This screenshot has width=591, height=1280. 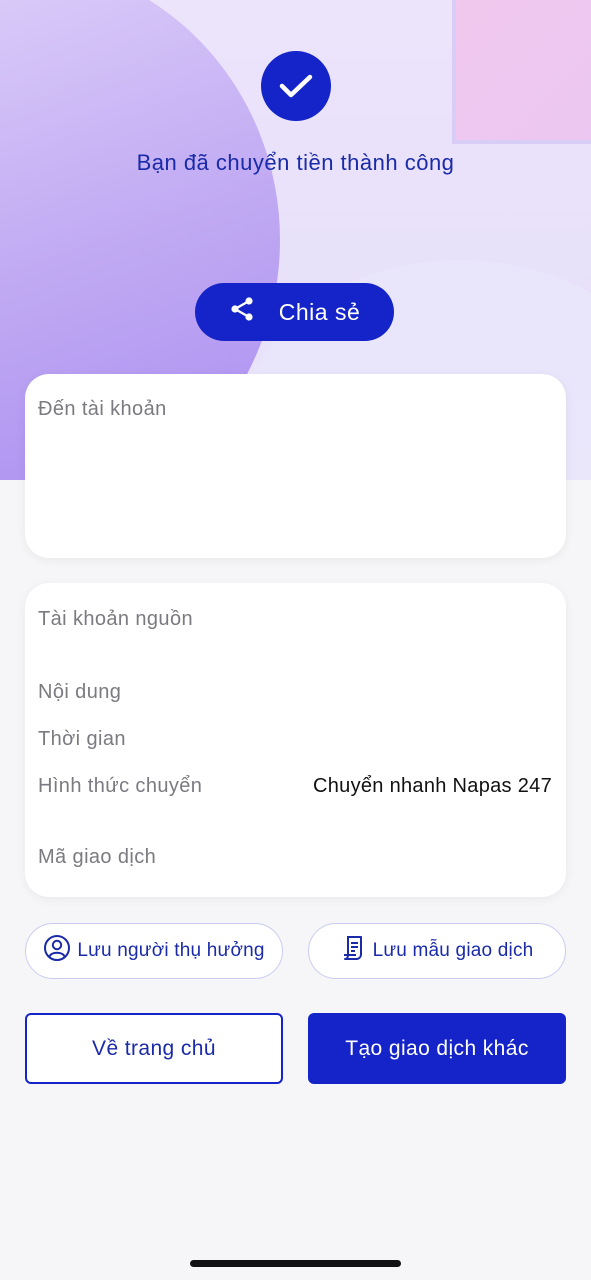 What do you see at coordinates (453, 950) in the screenshot?
I see `save-template-label: Lưu mẫu giao dịch` at bounding box center [453, 950].